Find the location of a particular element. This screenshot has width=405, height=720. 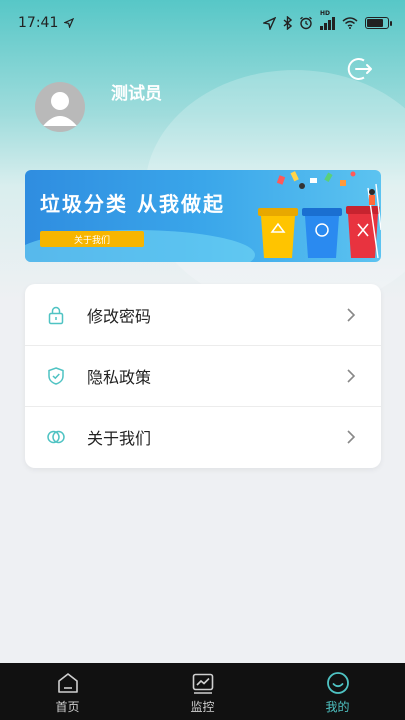

username: 测试员 is located at coordinates (136, 94).